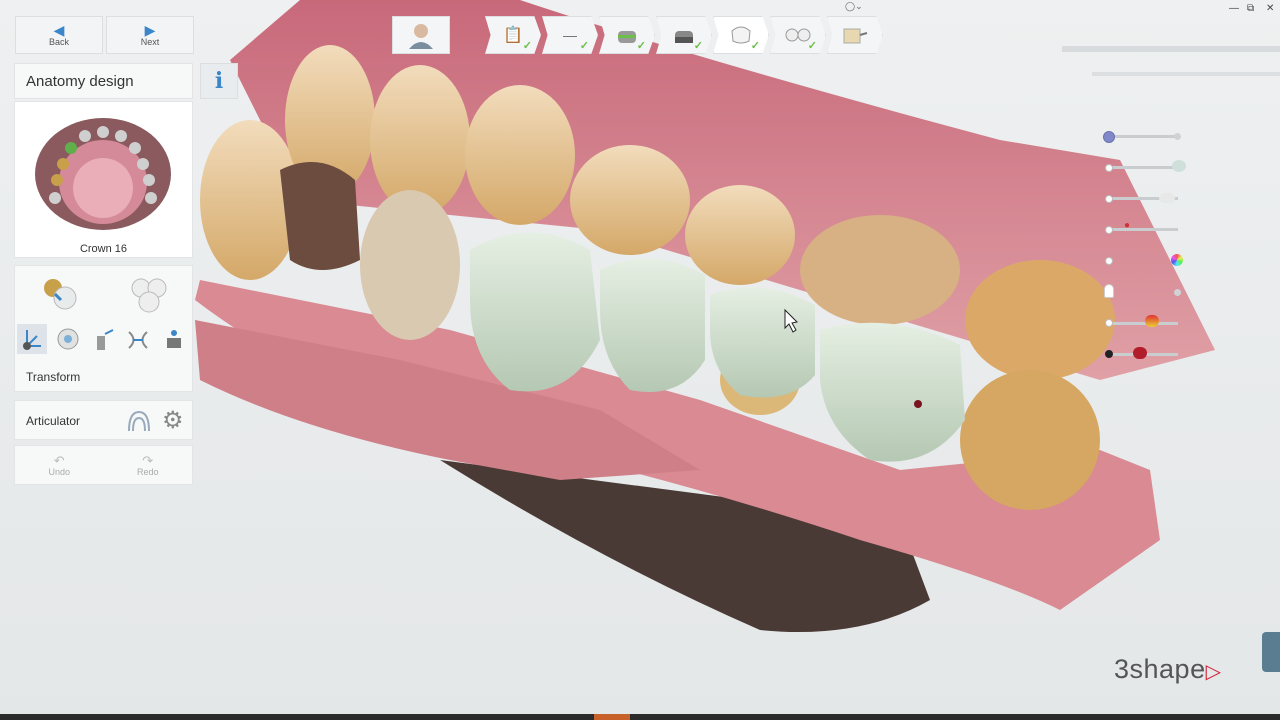 The height and width of the screenshot is (720, 1280). I want to click on panel-title: Anatomy design, so click(103, 81).